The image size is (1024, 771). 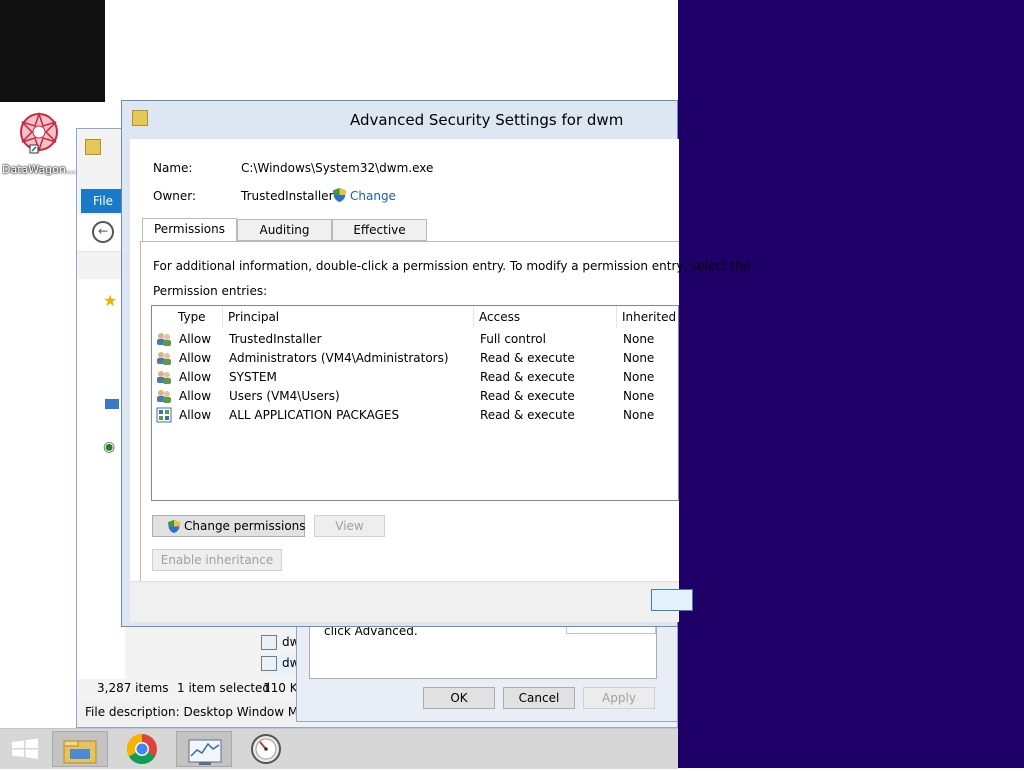 I want to click on ok-button-partial, so click(x=672, y=600).